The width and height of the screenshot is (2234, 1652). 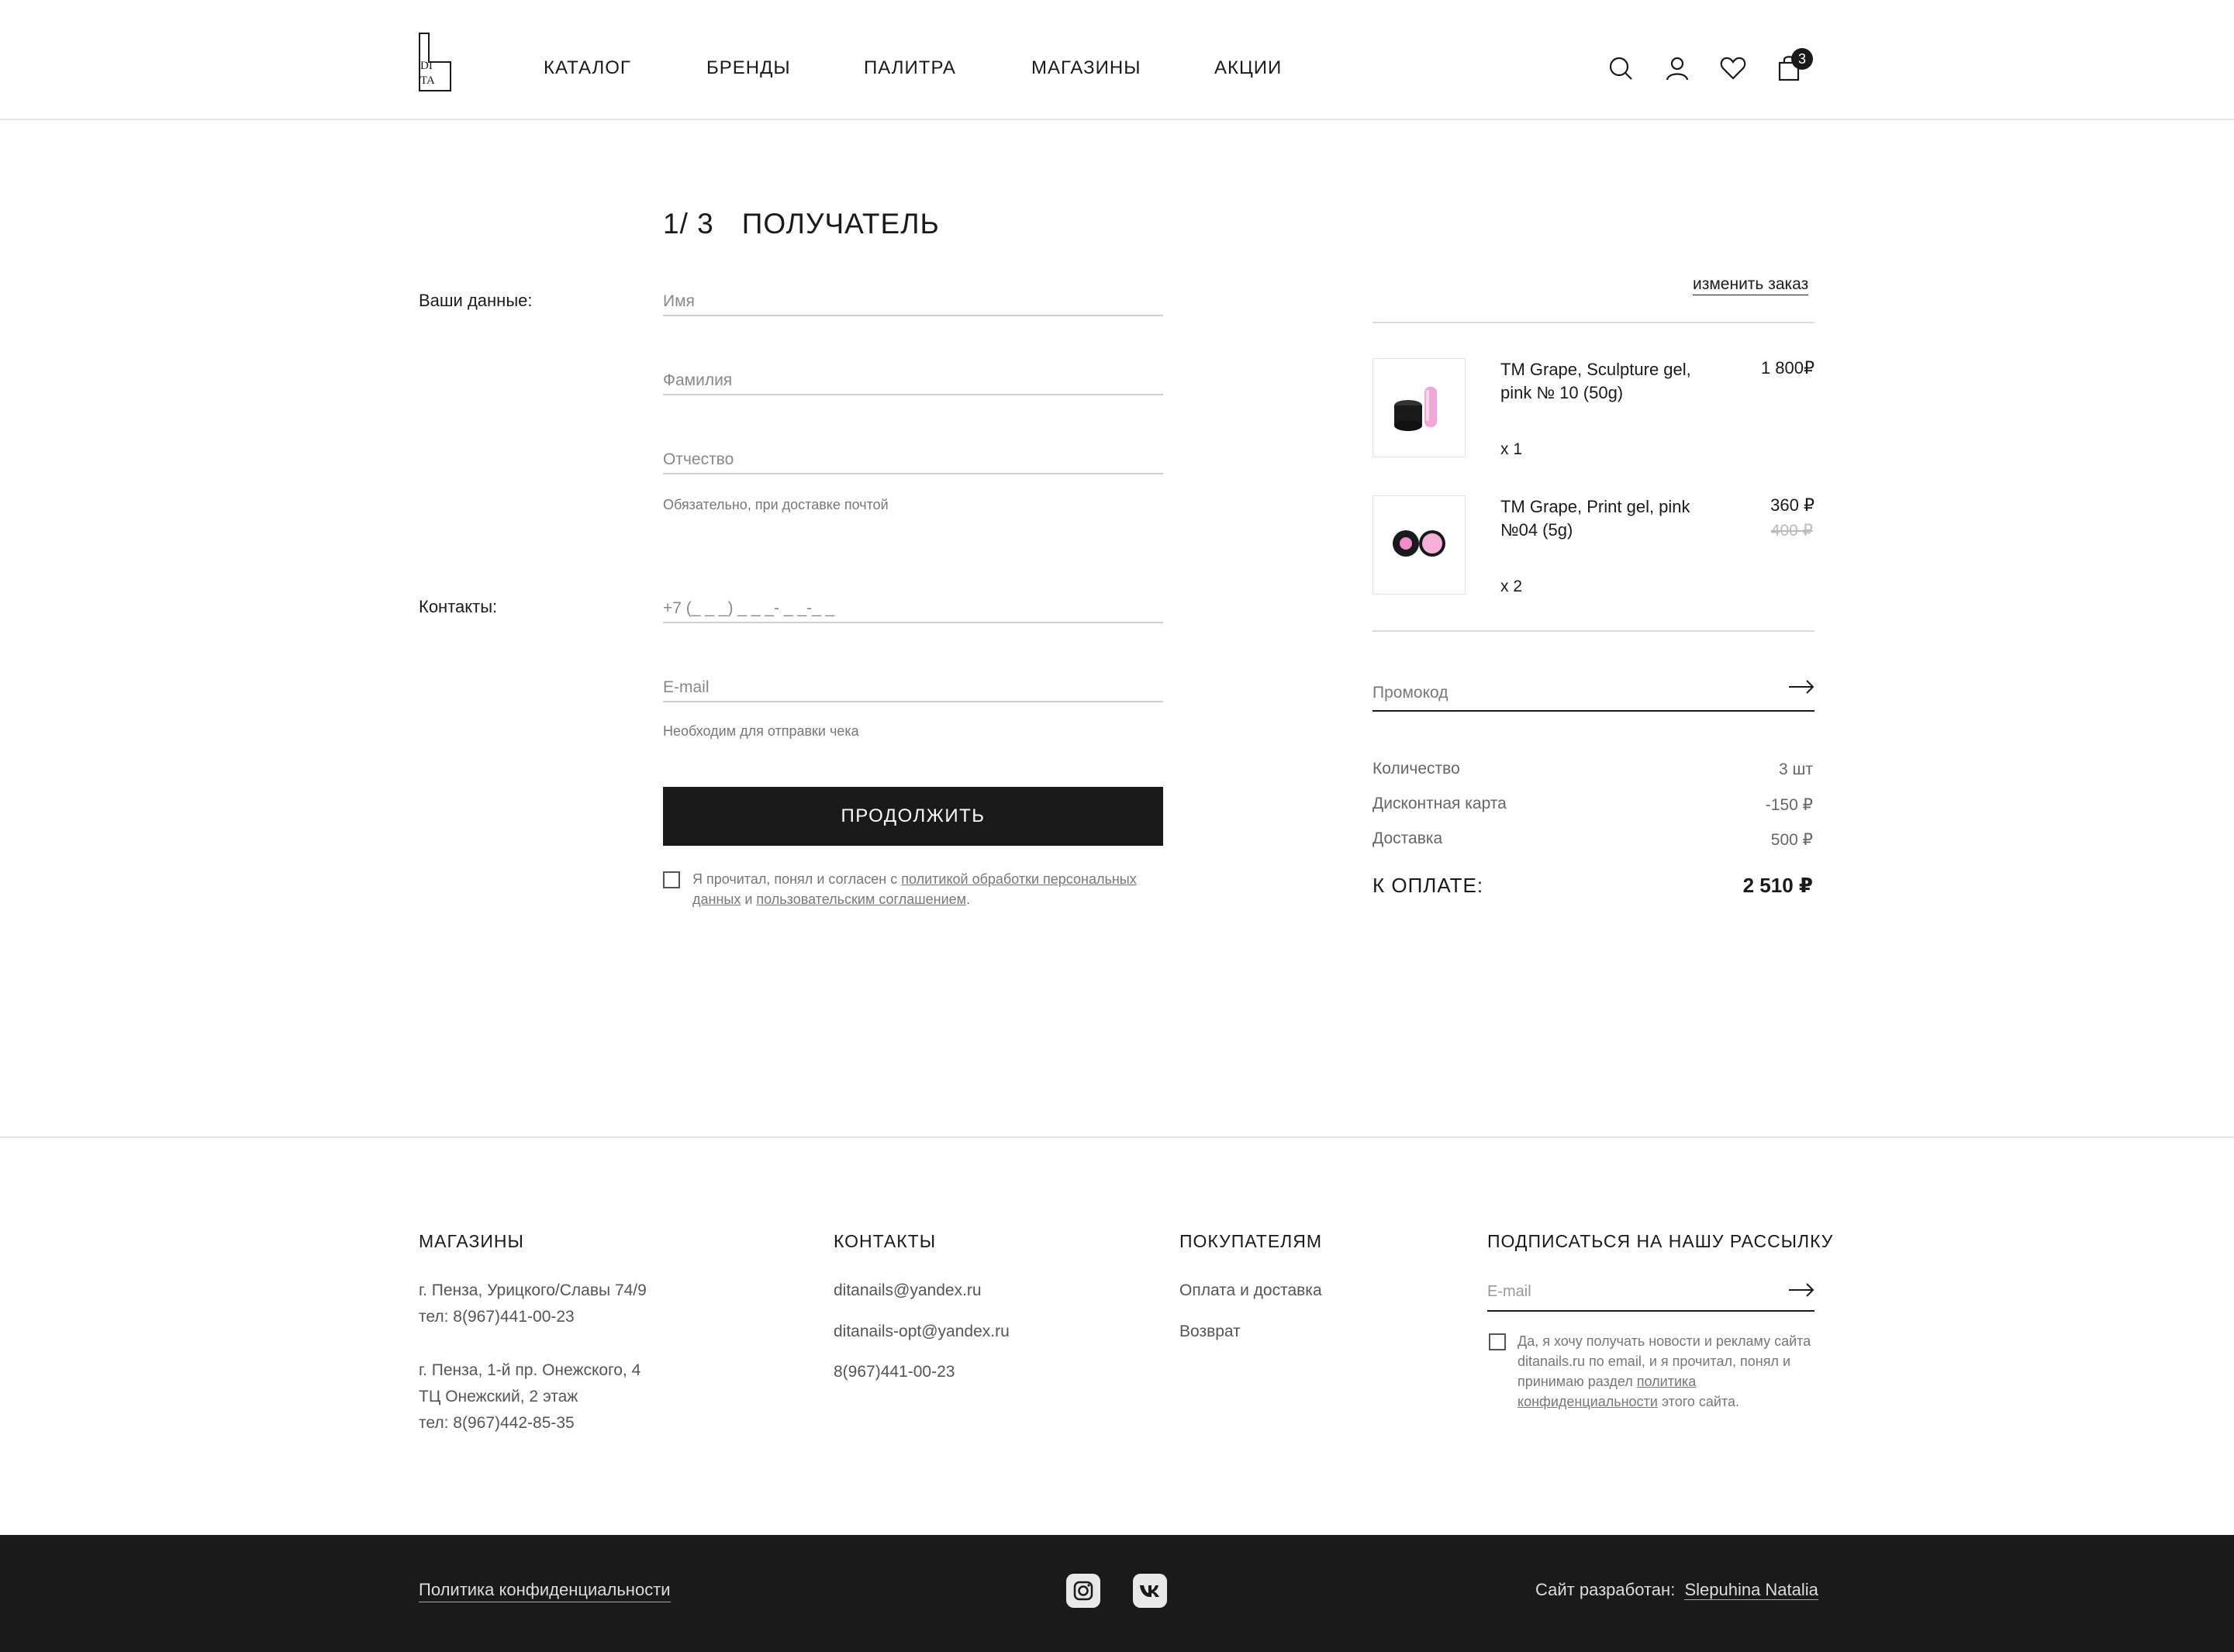 I want to click on search-icon, so click(x=1621, y=68).